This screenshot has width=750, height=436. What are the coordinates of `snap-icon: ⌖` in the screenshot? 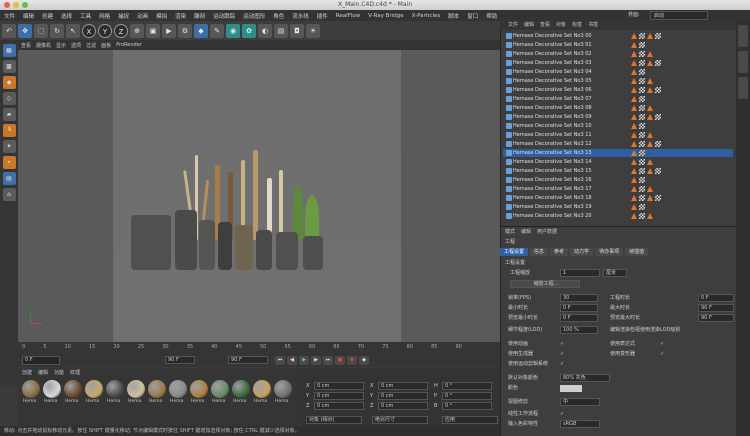 It's located at (9, 162).